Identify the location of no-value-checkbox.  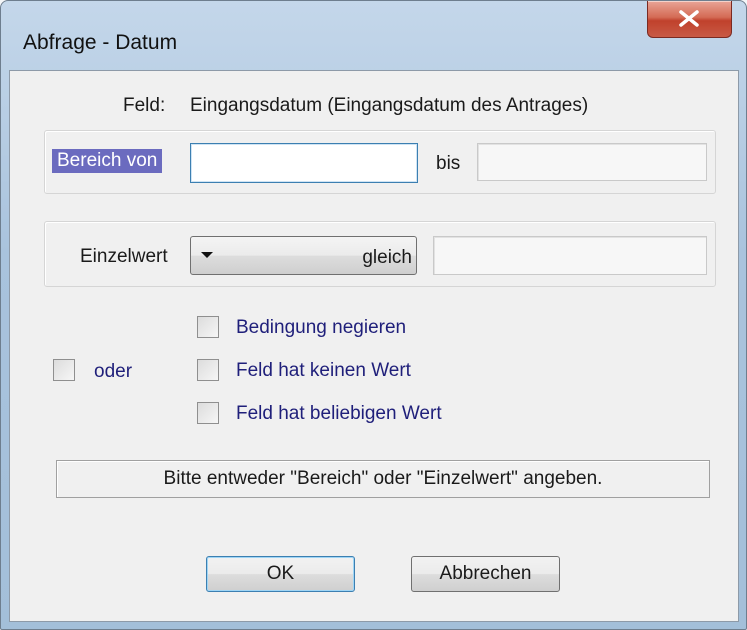
(208, 370).